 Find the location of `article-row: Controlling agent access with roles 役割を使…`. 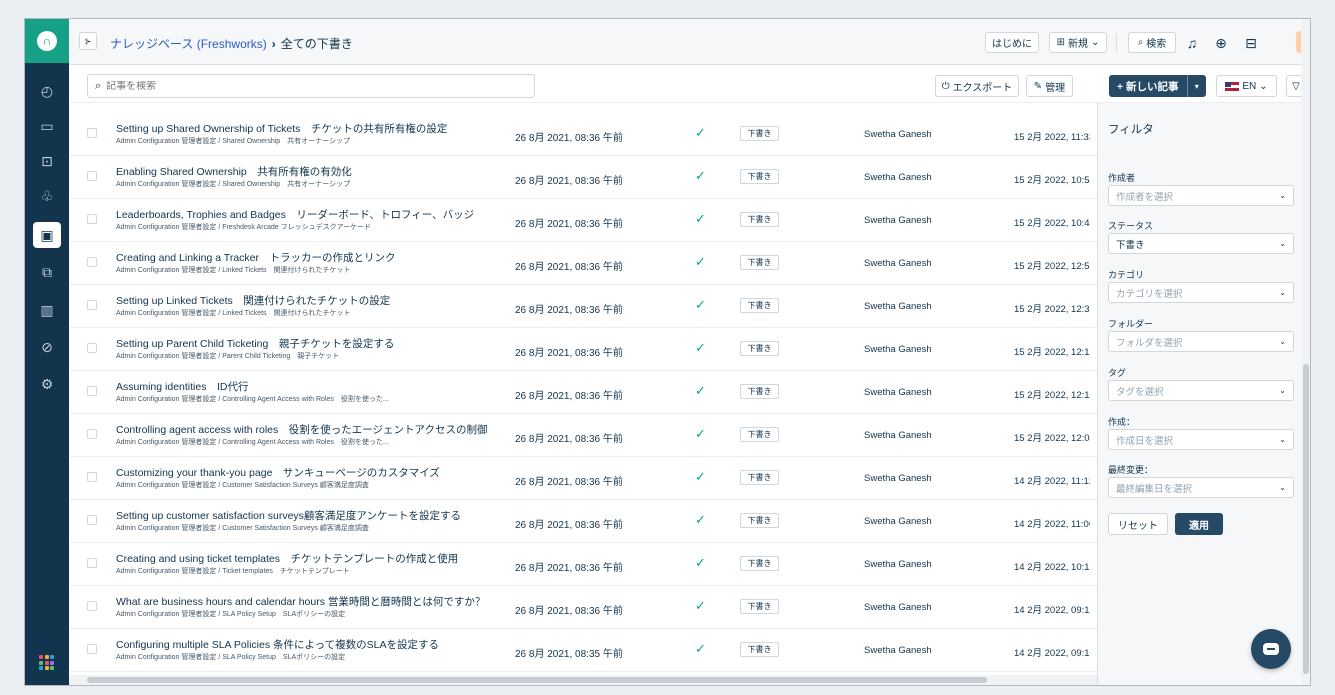

article-row: Controlling agent access with roles 役割を使… is located at coordinates (583, 435).